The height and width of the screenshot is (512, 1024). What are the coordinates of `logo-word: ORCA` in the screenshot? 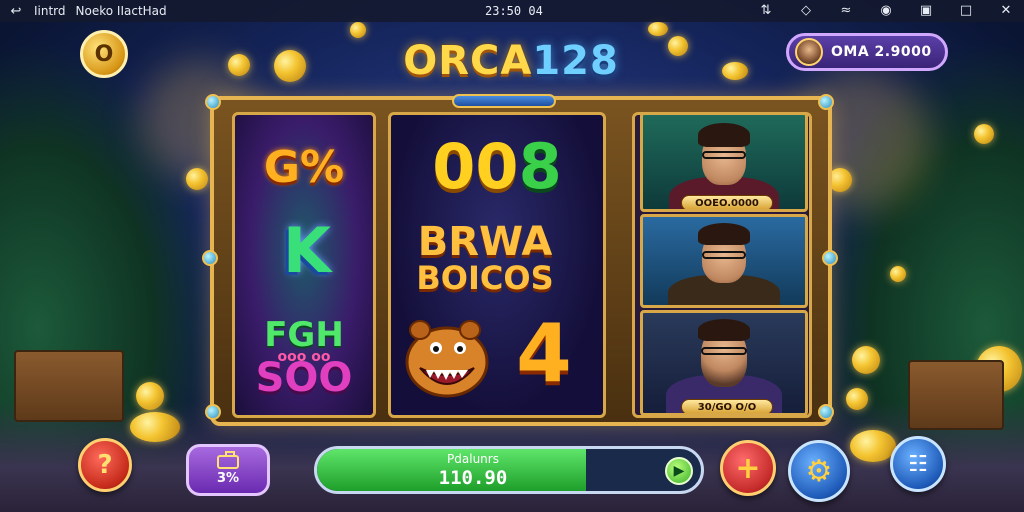 It's located at (468, 61).